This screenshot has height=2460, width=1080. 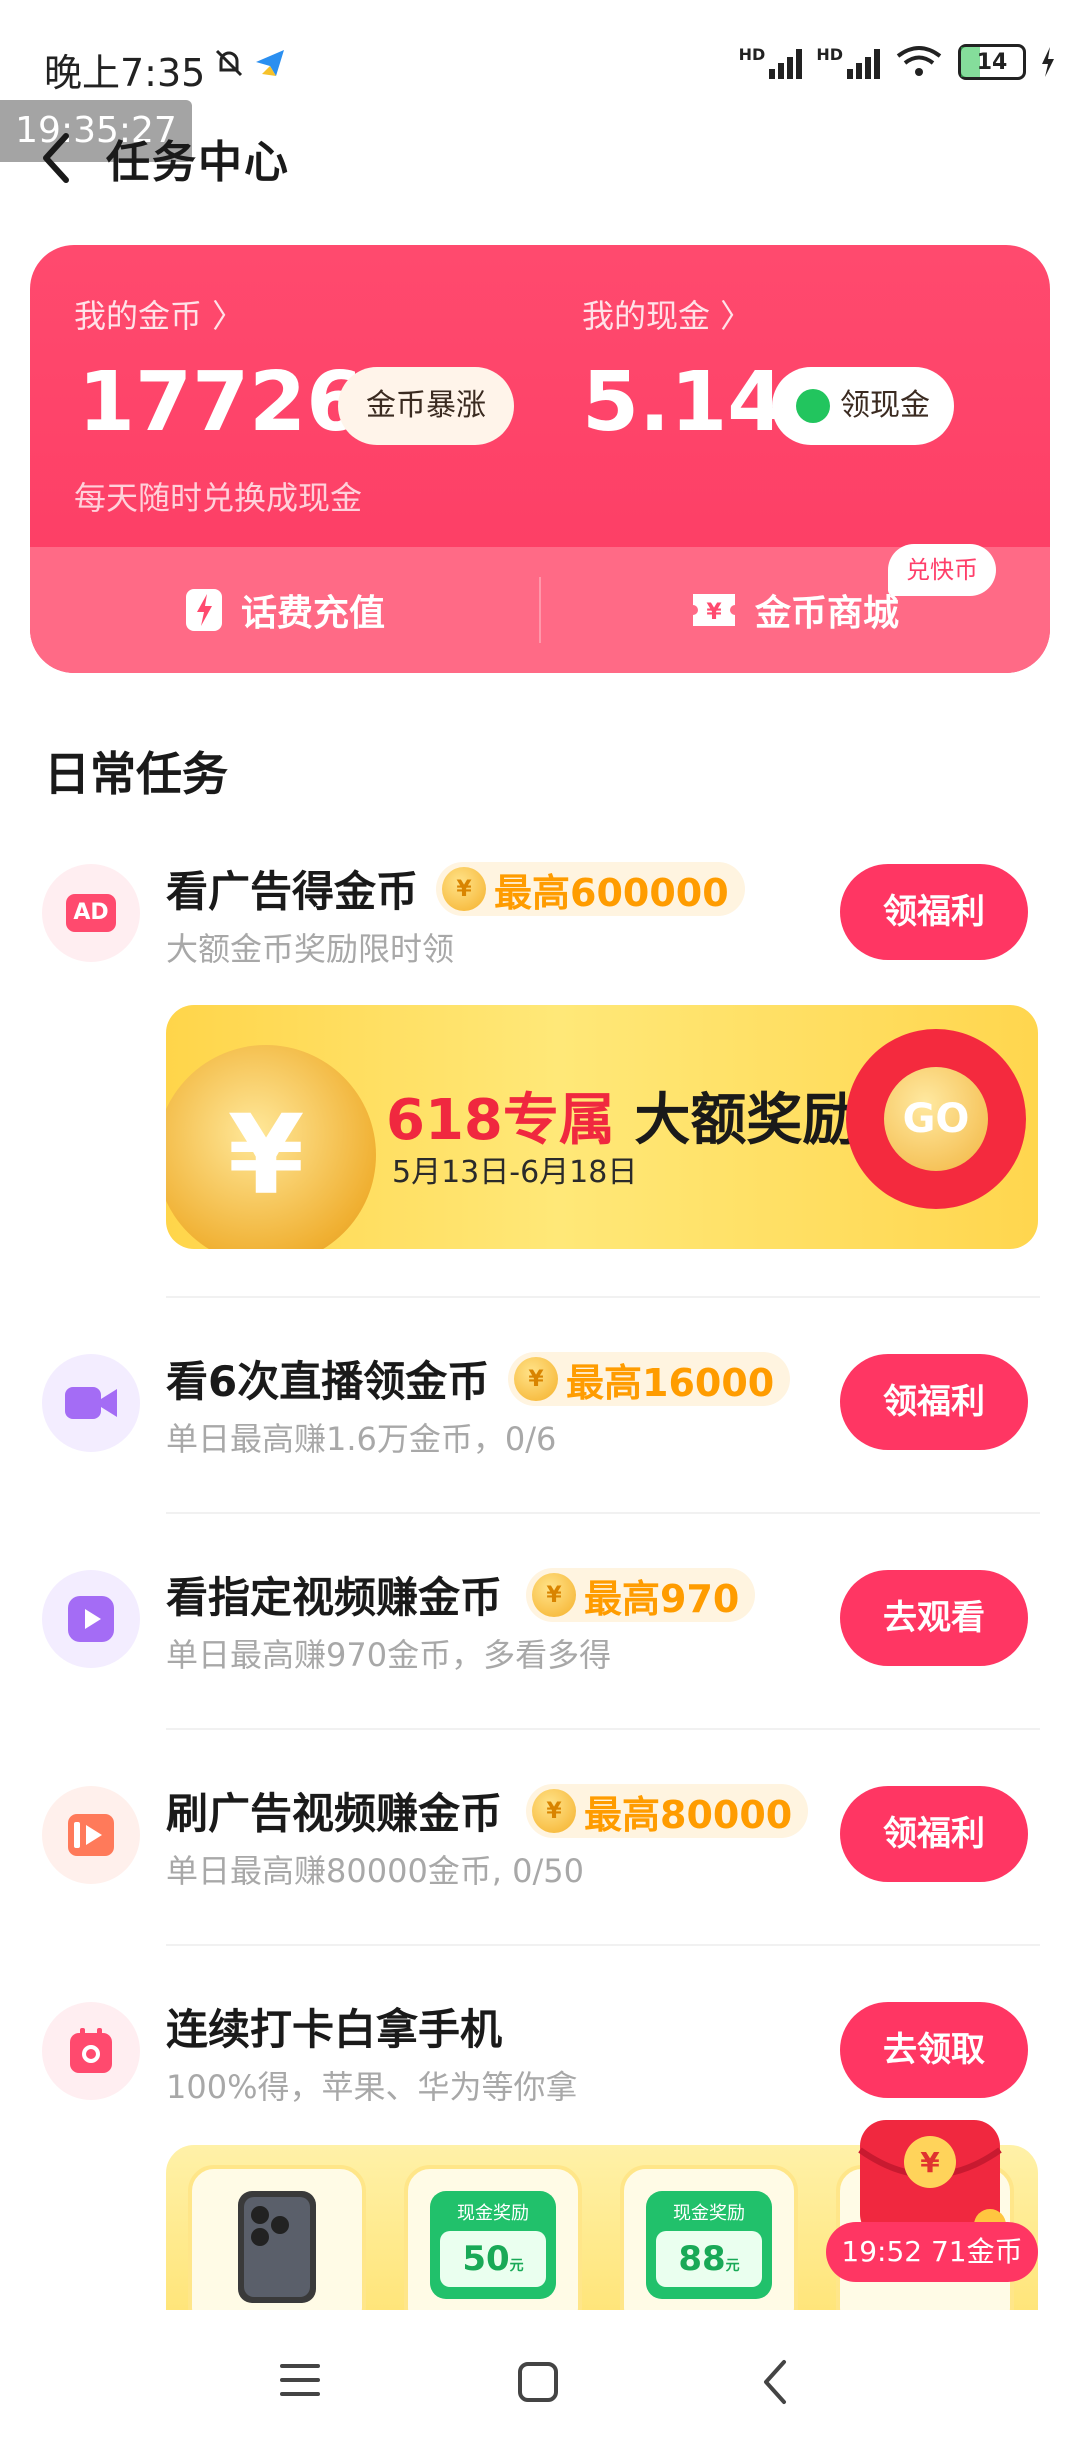 I want to click on withdraw-cash-button: 领现金, so click(x=863, y=406).